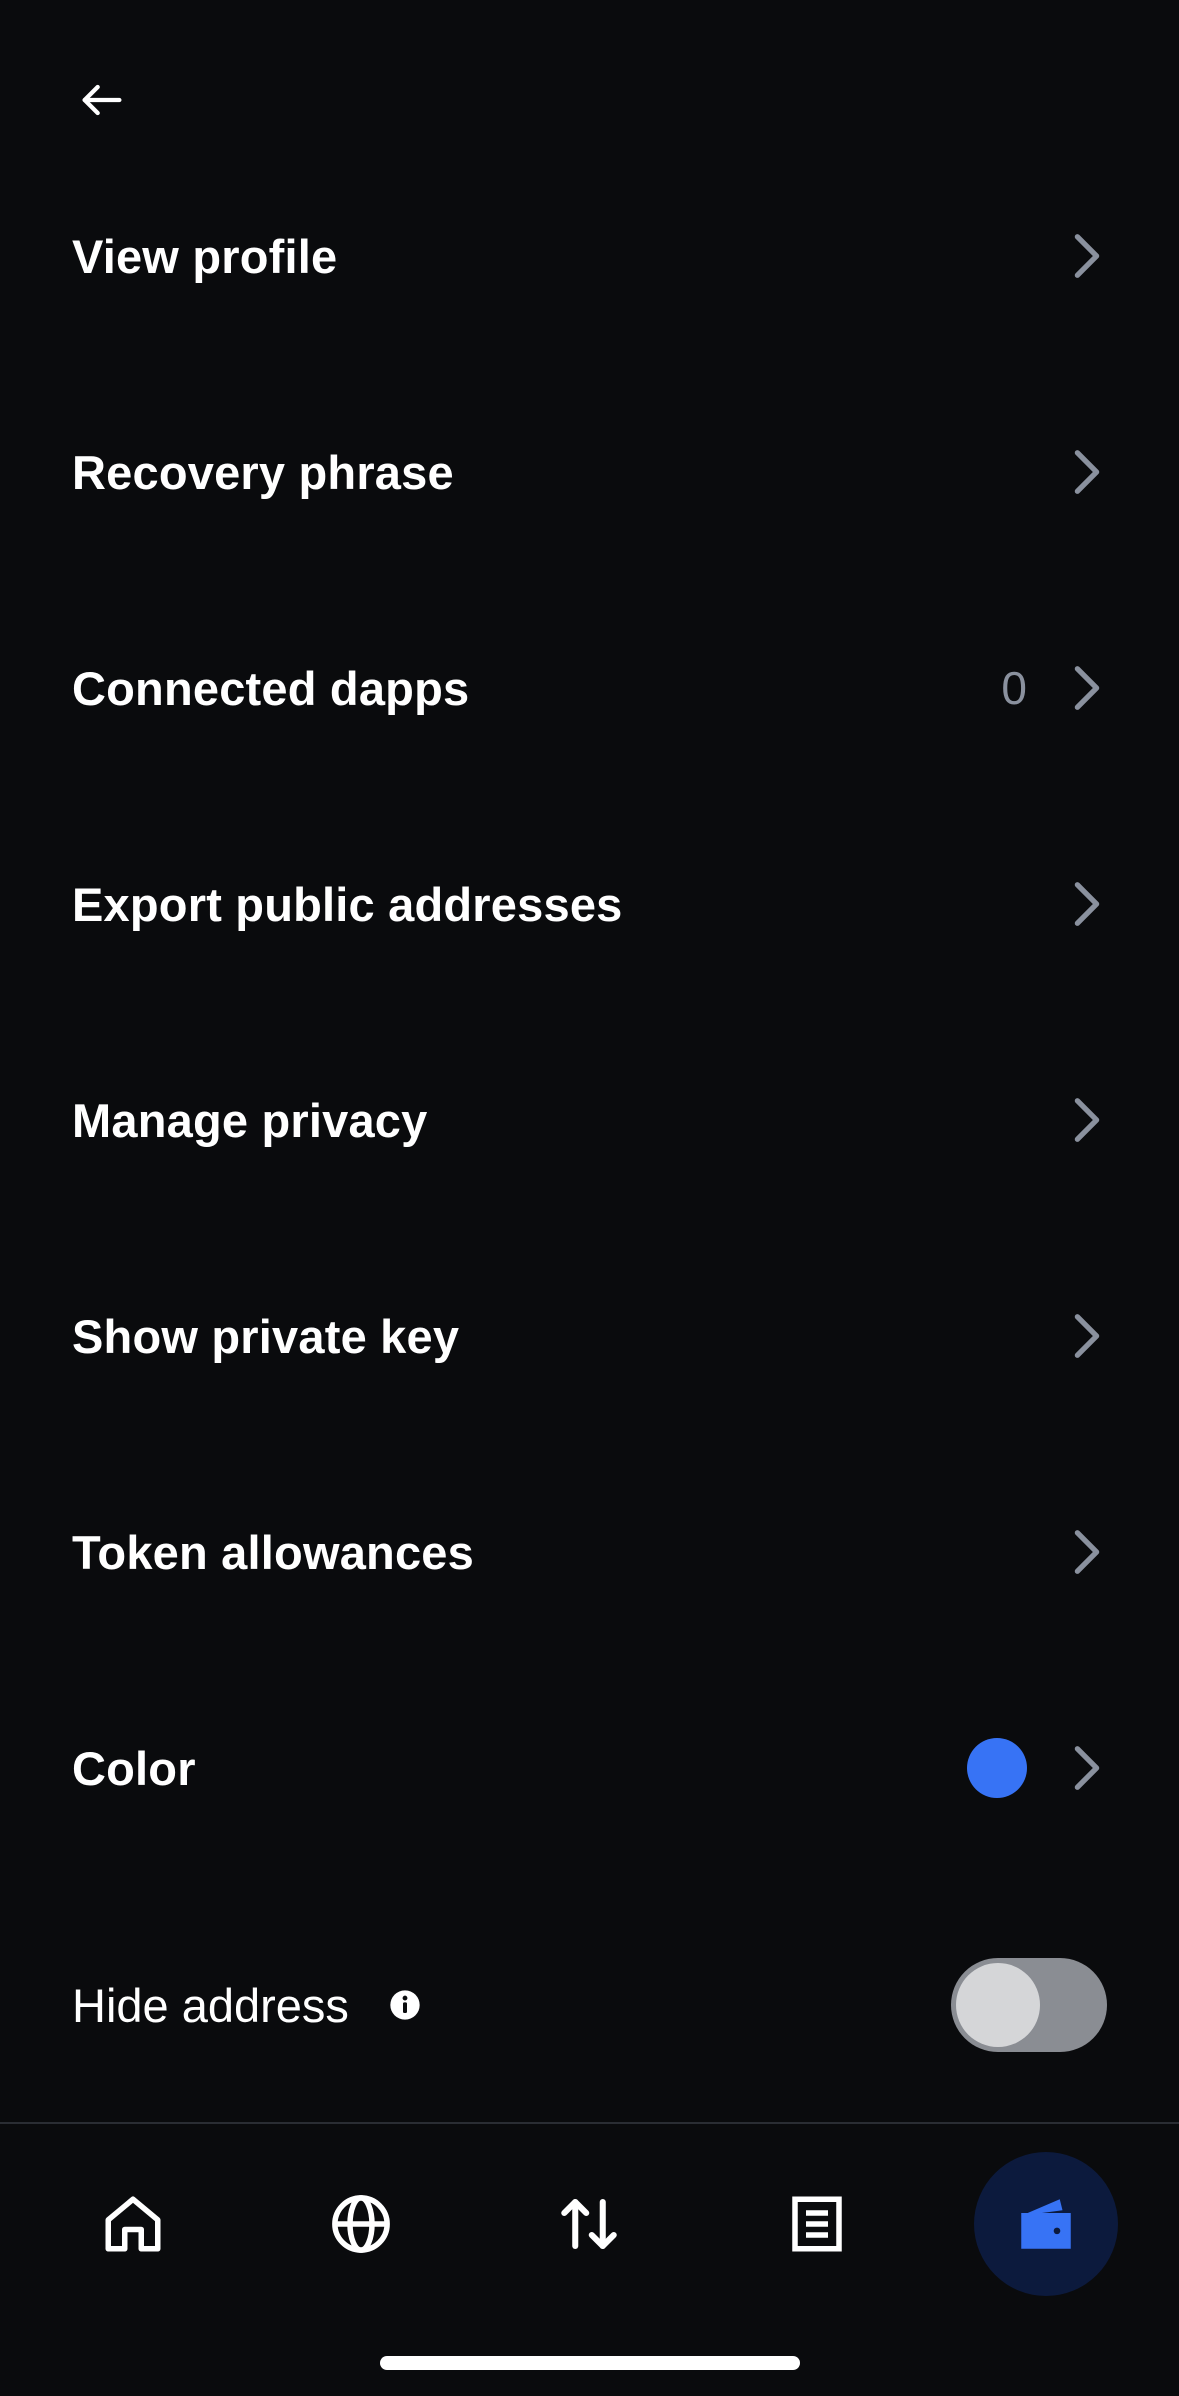 The height and width of the screenshot is (2396, 1179). I want to click on tab-swap, so click(589, 2224).